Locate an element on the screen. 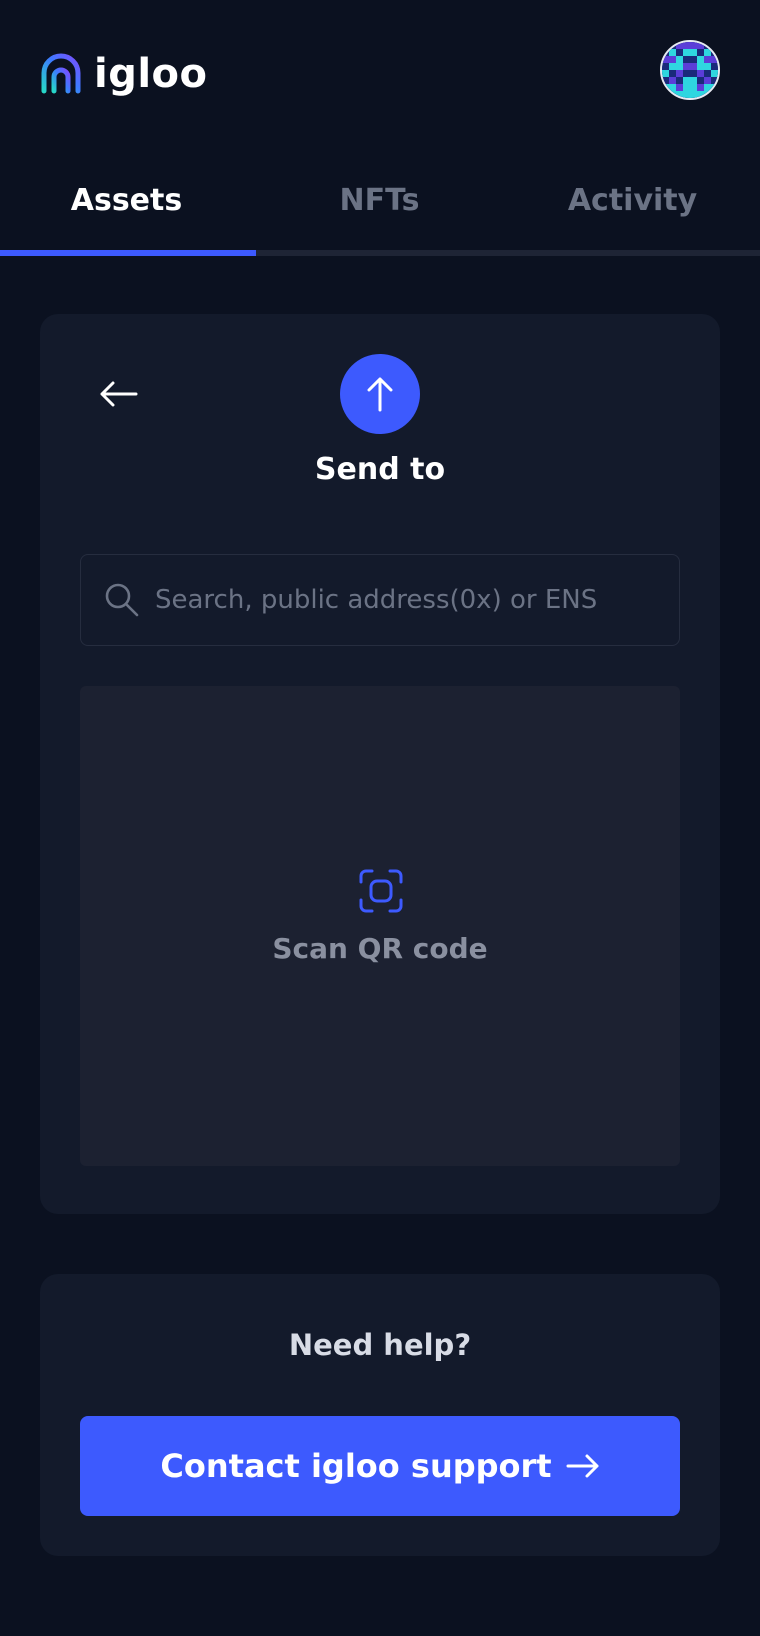  search-icon is located at coordinates (122, 600).